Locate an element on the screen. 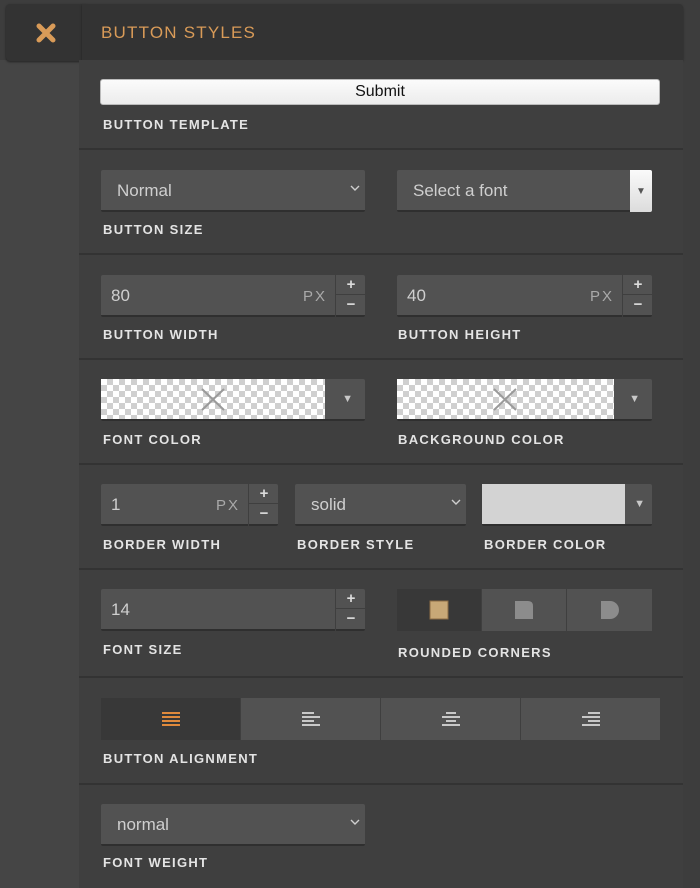 This screenshot has height=888, width=700. font-weight-section: normal FONT WEIGHT is located at coordinates (381, 836).